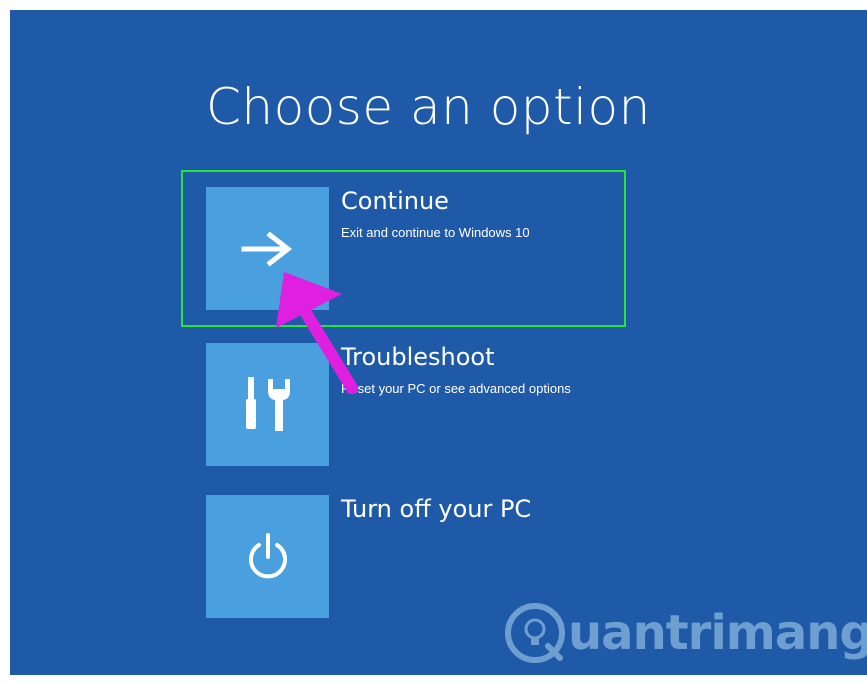 This screenshot has height=683, width=867. What do you see at coordinates (418, 357) in the screenshot?
I see `troubleshoot-label: Troubleshoot` at bounding box center [418, 357].